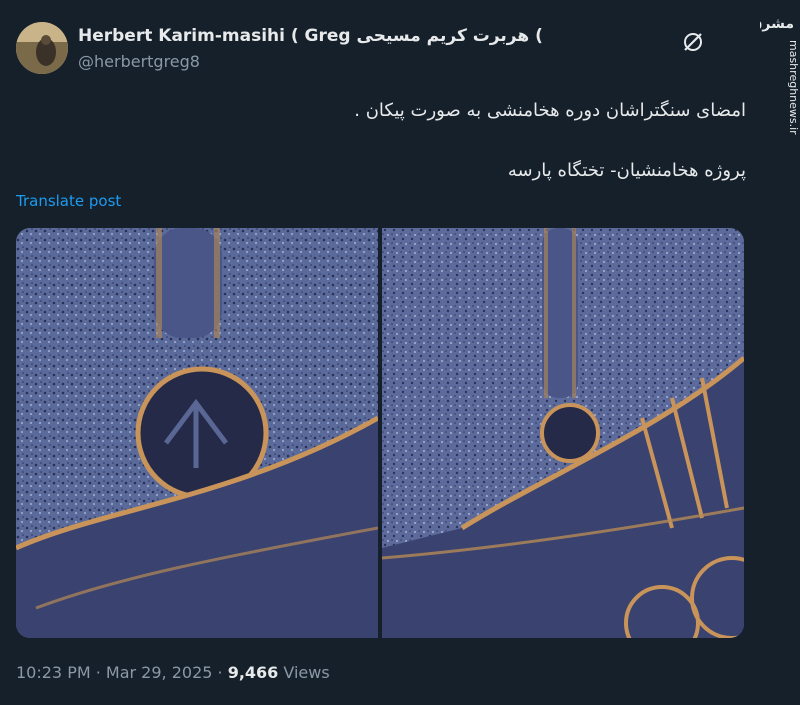  I want to click on watermark-url: mashreghnews.ir, so click(793, 87).